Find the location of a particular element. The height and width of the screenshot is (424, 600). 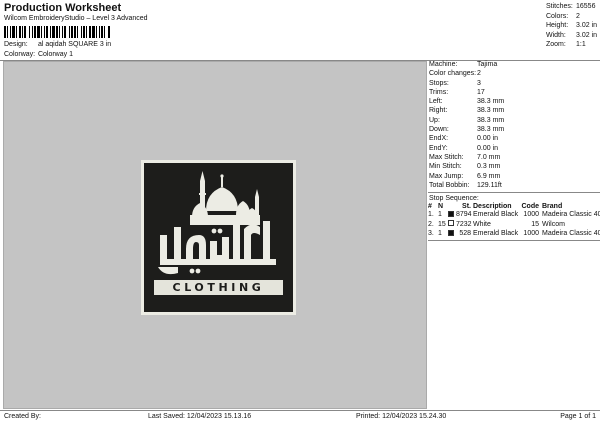

design-row: Design: al aqidah SQUARE 3 in is located at coordinates (57, 44).